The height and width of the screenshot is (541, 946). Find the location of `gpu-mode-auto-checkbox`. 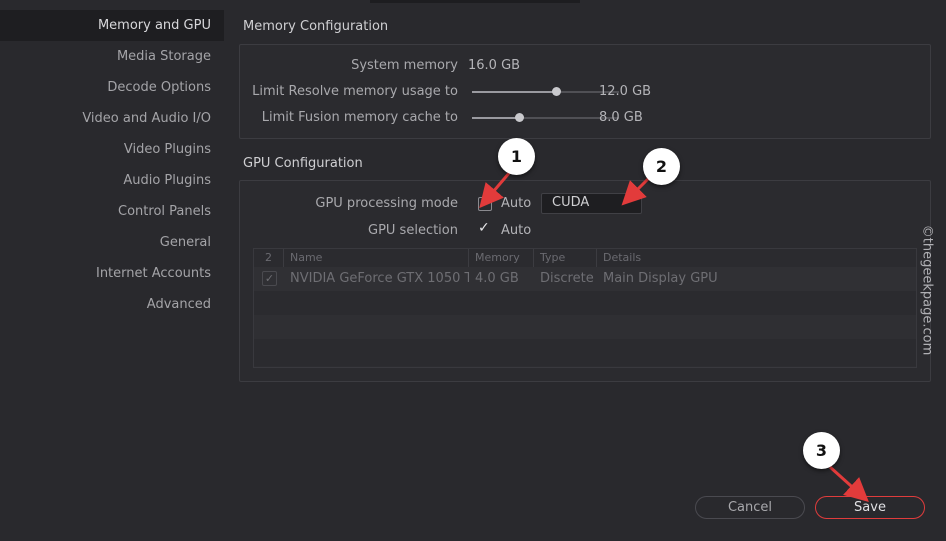

gpu-mode-auto-checkbox is located at coordinates (485, 204).